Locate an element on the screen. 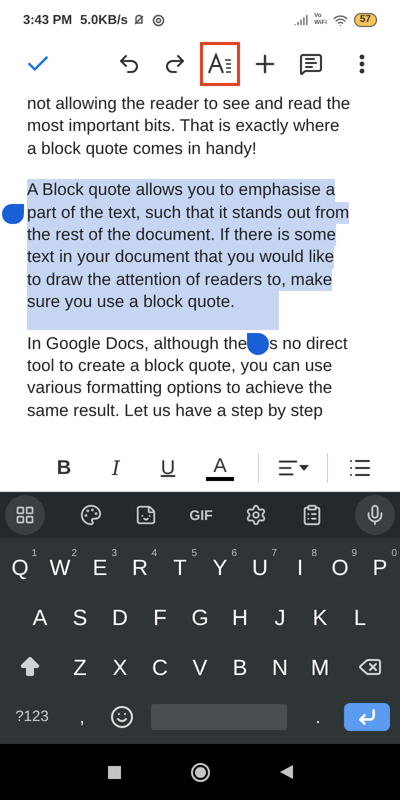 This screenshot has height=800, width=400. grid-icon is located at coordinates (25, 515).